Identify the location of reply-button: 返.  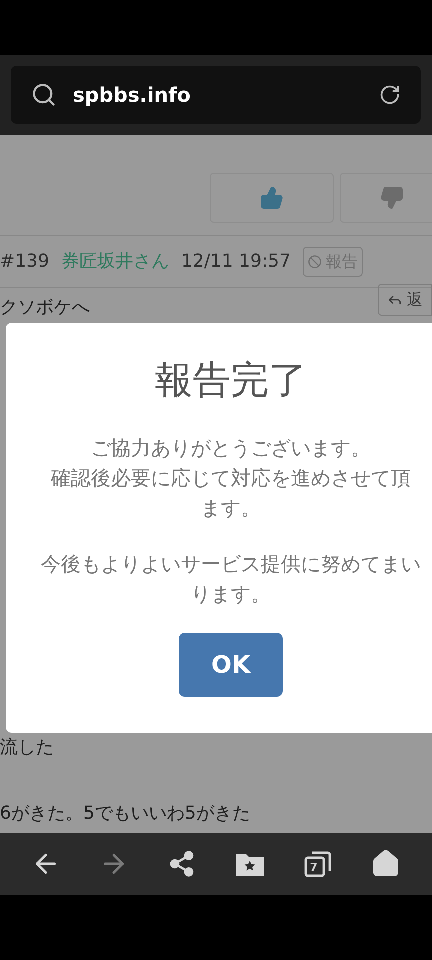
(405, 300).